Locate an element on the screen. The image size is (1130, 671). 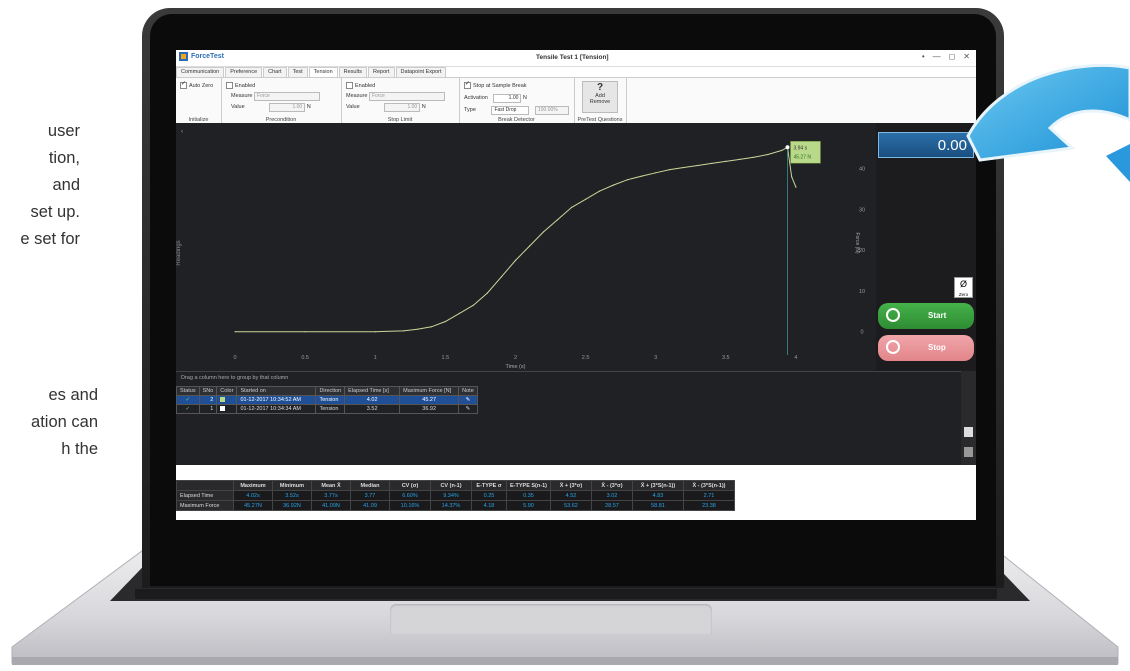
x-tick-label: 3.5 is located at coordinates (726, 358).